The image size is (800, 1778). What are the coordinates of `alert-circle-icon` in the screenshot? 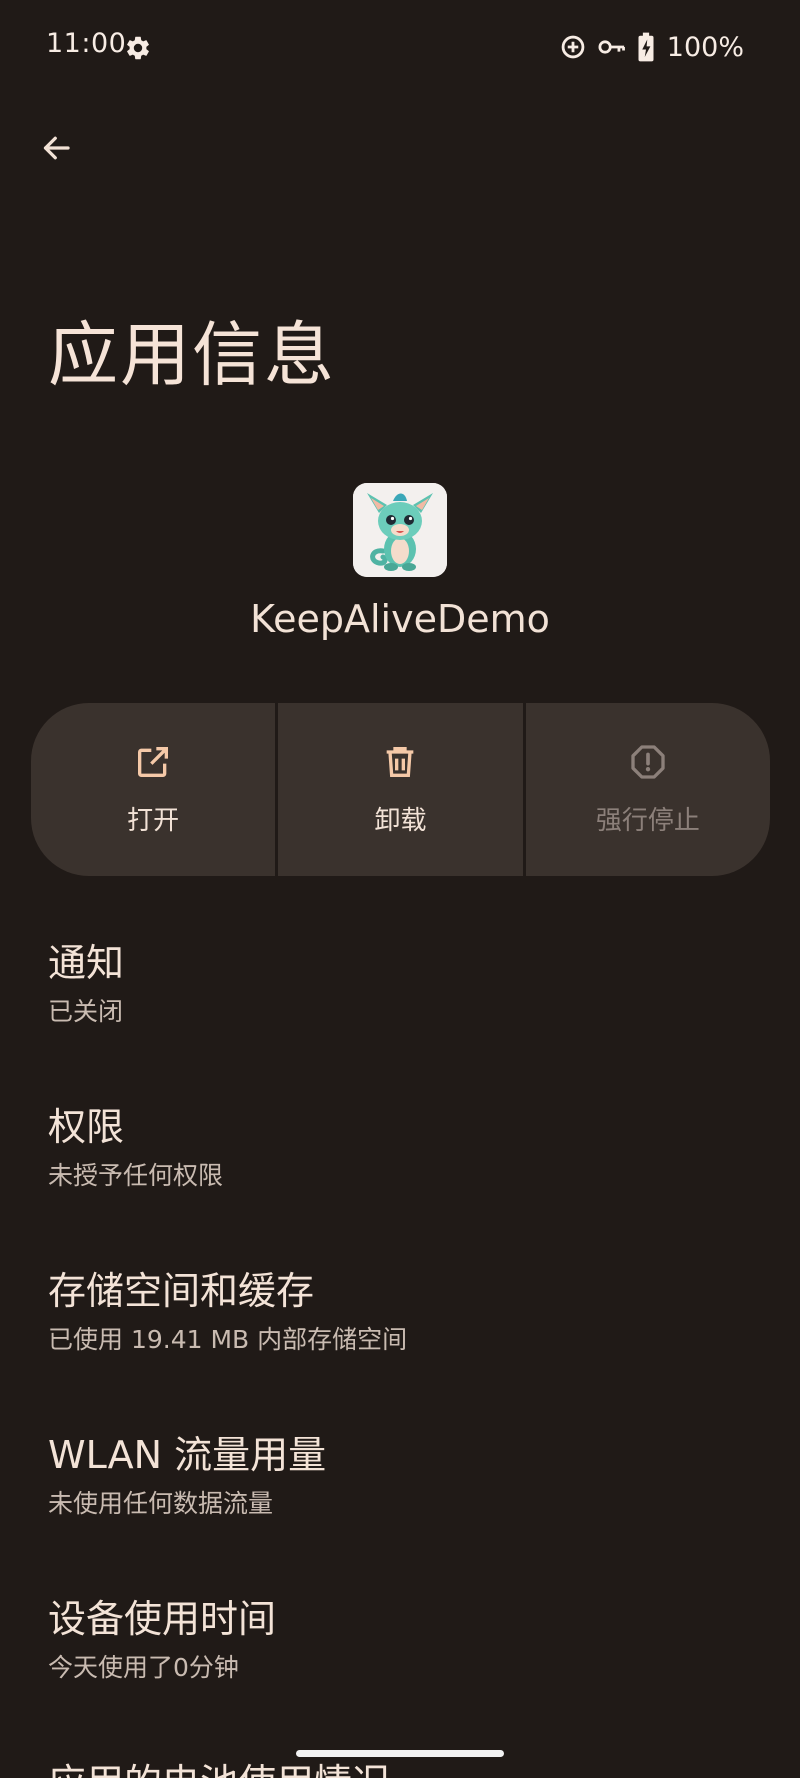 It's located at (648, 762).